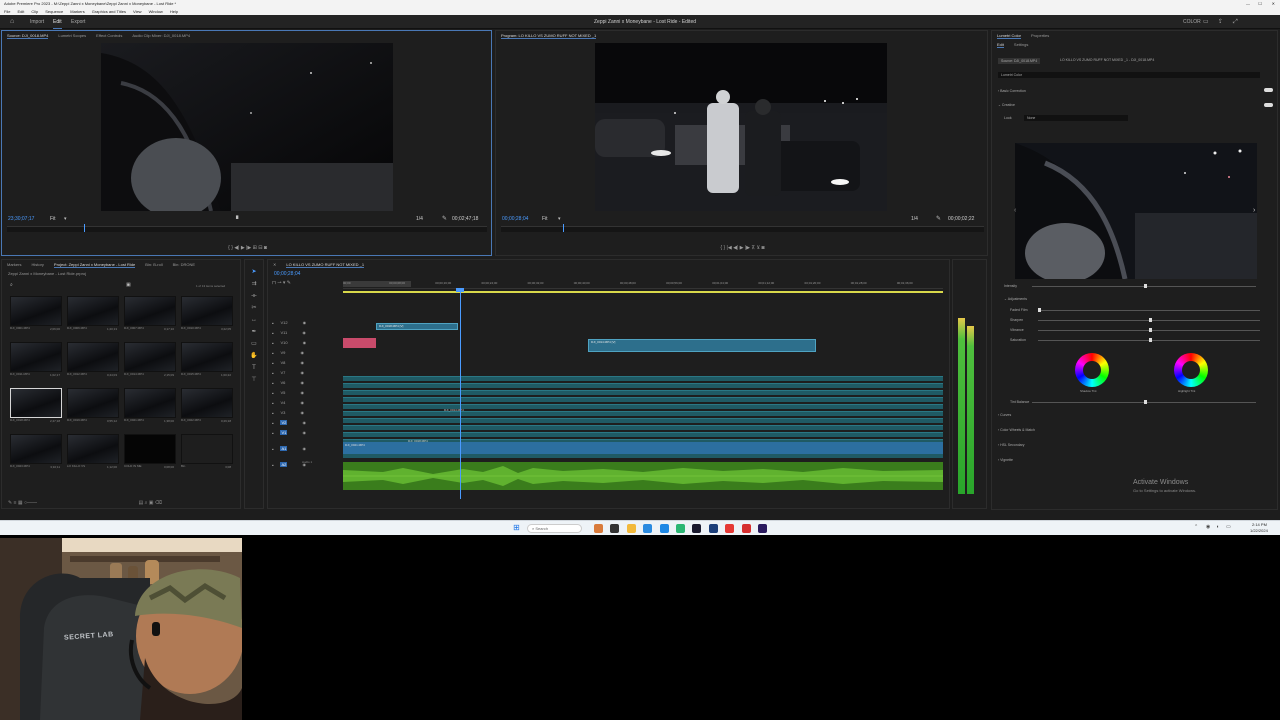 The height and width of the screenshot is (720, 1280). What do you see at coordinates (729, 528) in the screenshot?
I see `recording-app-icon` at bounding box center [729, 528].